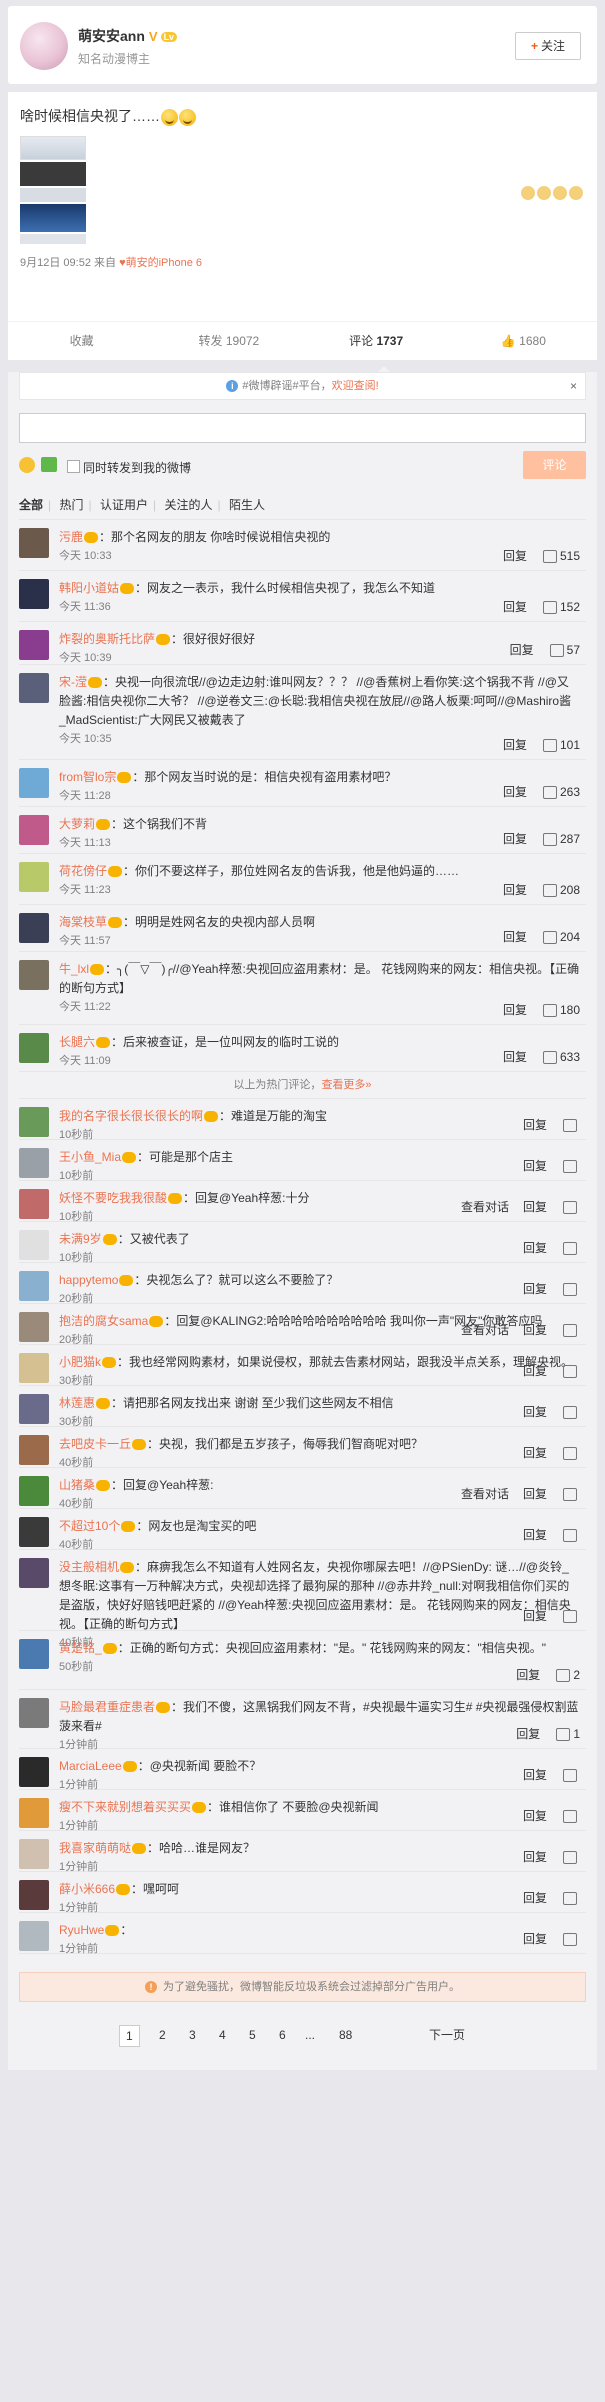 The height and width of the screenshot is (2402, 605). Describe the element at coordinates (376, 341) in the screenshot. I see `comment-tab: 评论 1737` at that location.